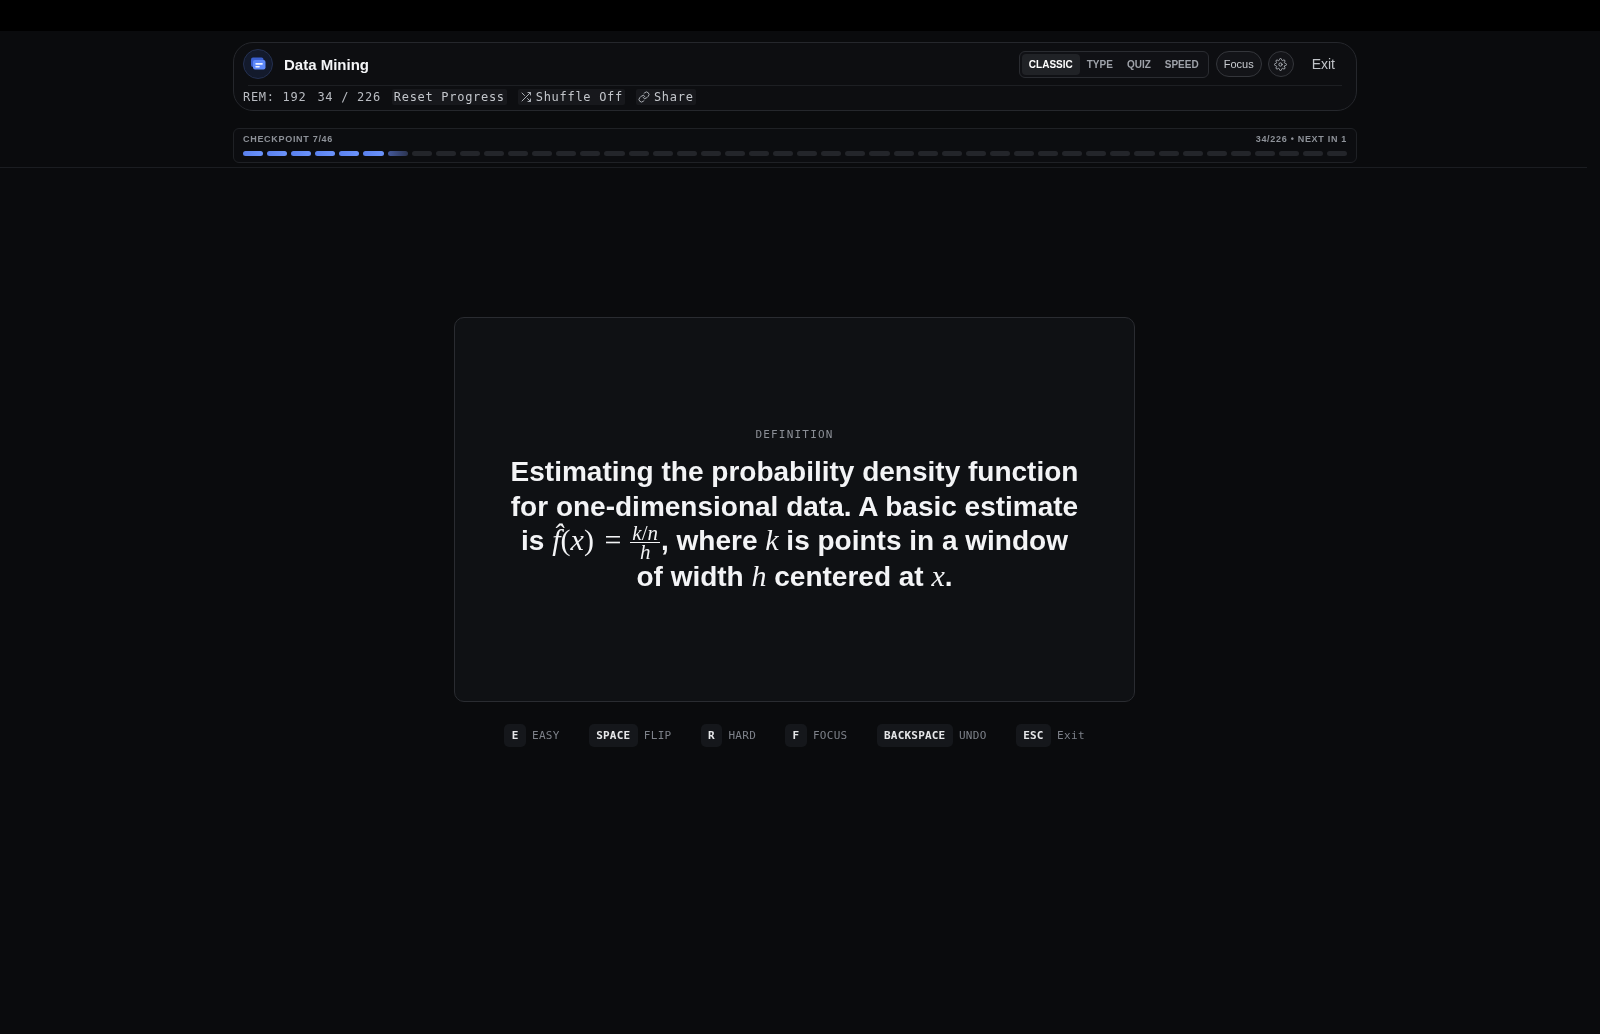 The height and width of the screenshot is (1034, 1600). I want to click on key-hint: ESC, so click(1033, 735).